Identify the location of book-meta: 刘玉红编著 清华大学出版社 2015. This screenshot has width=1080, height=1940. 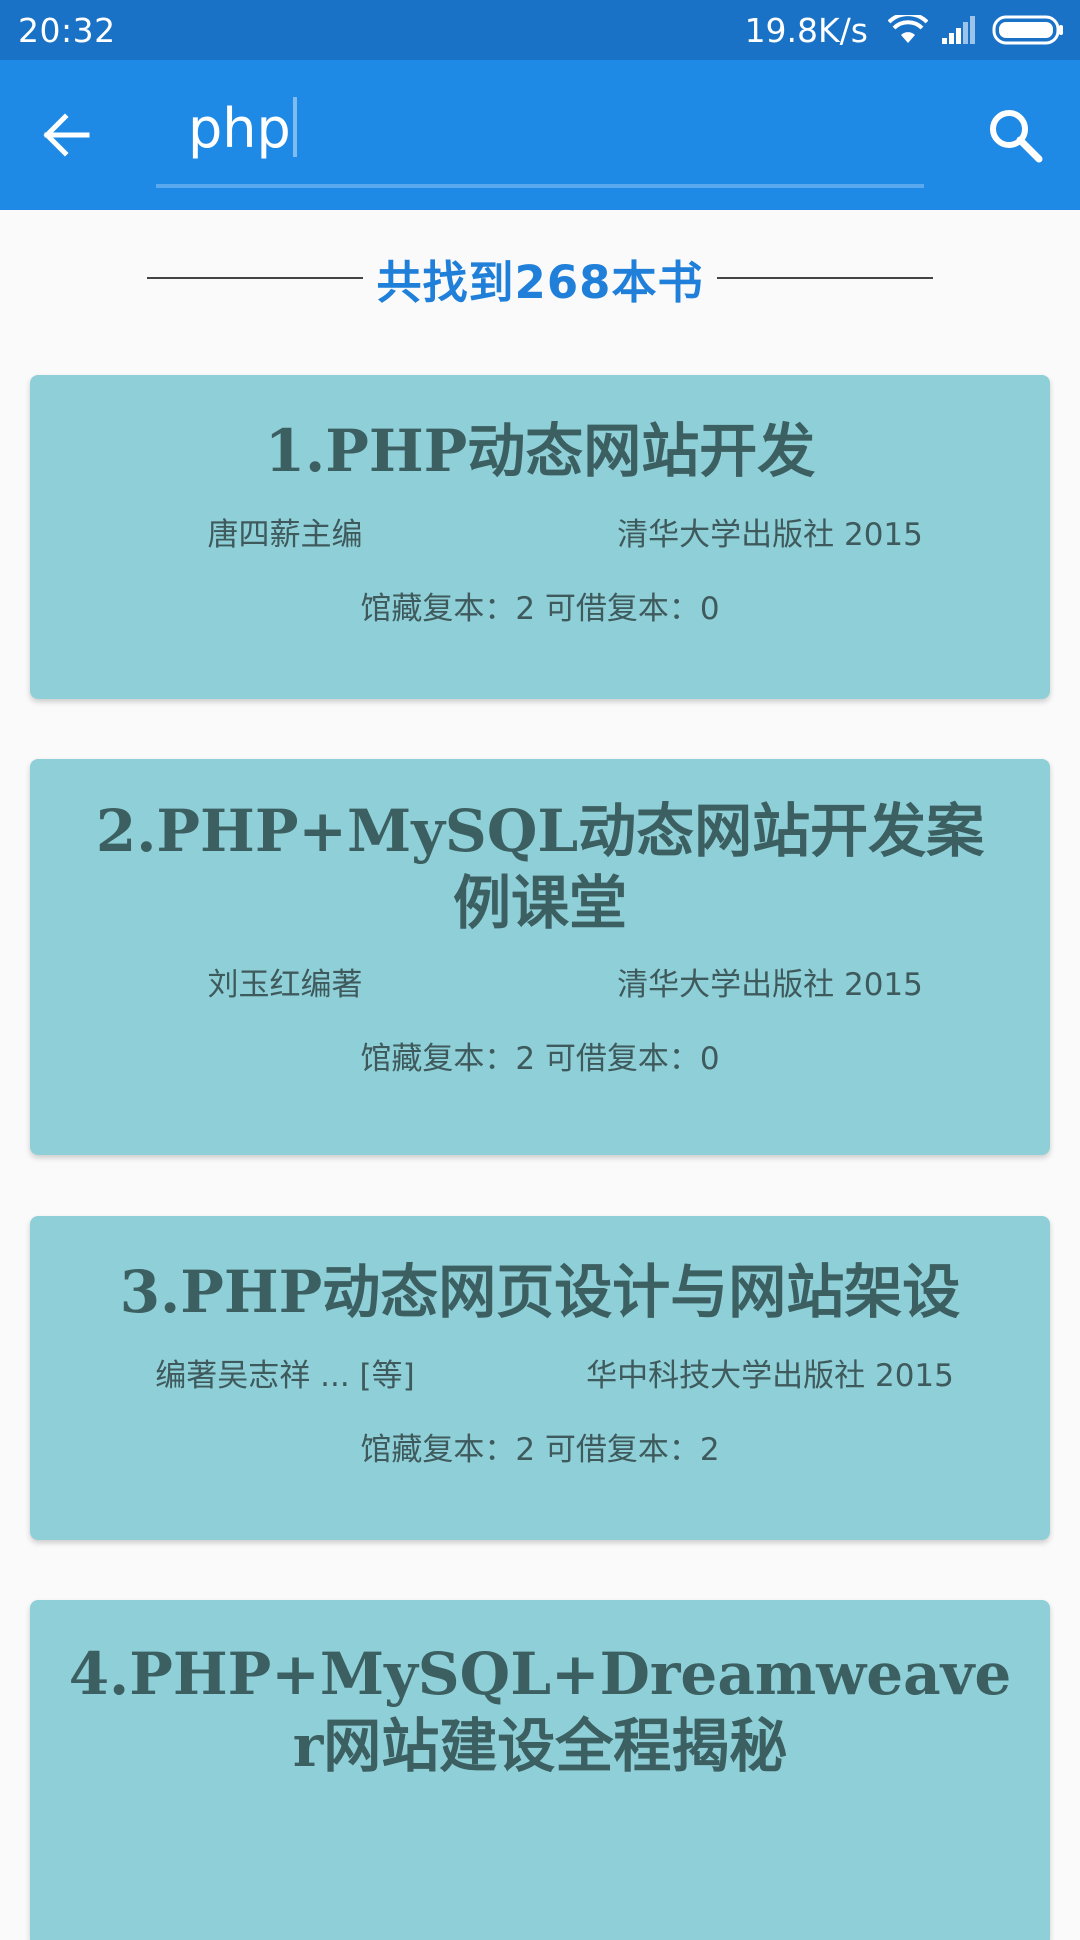
(540, 981).